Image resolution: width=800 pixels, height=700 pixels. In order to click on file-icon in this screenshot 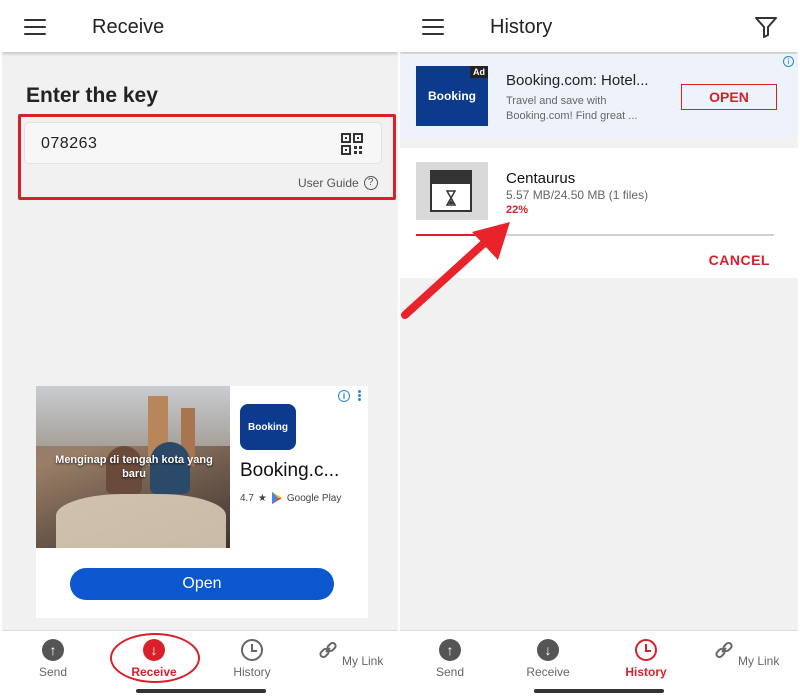, I will do `click(451, 191)`.